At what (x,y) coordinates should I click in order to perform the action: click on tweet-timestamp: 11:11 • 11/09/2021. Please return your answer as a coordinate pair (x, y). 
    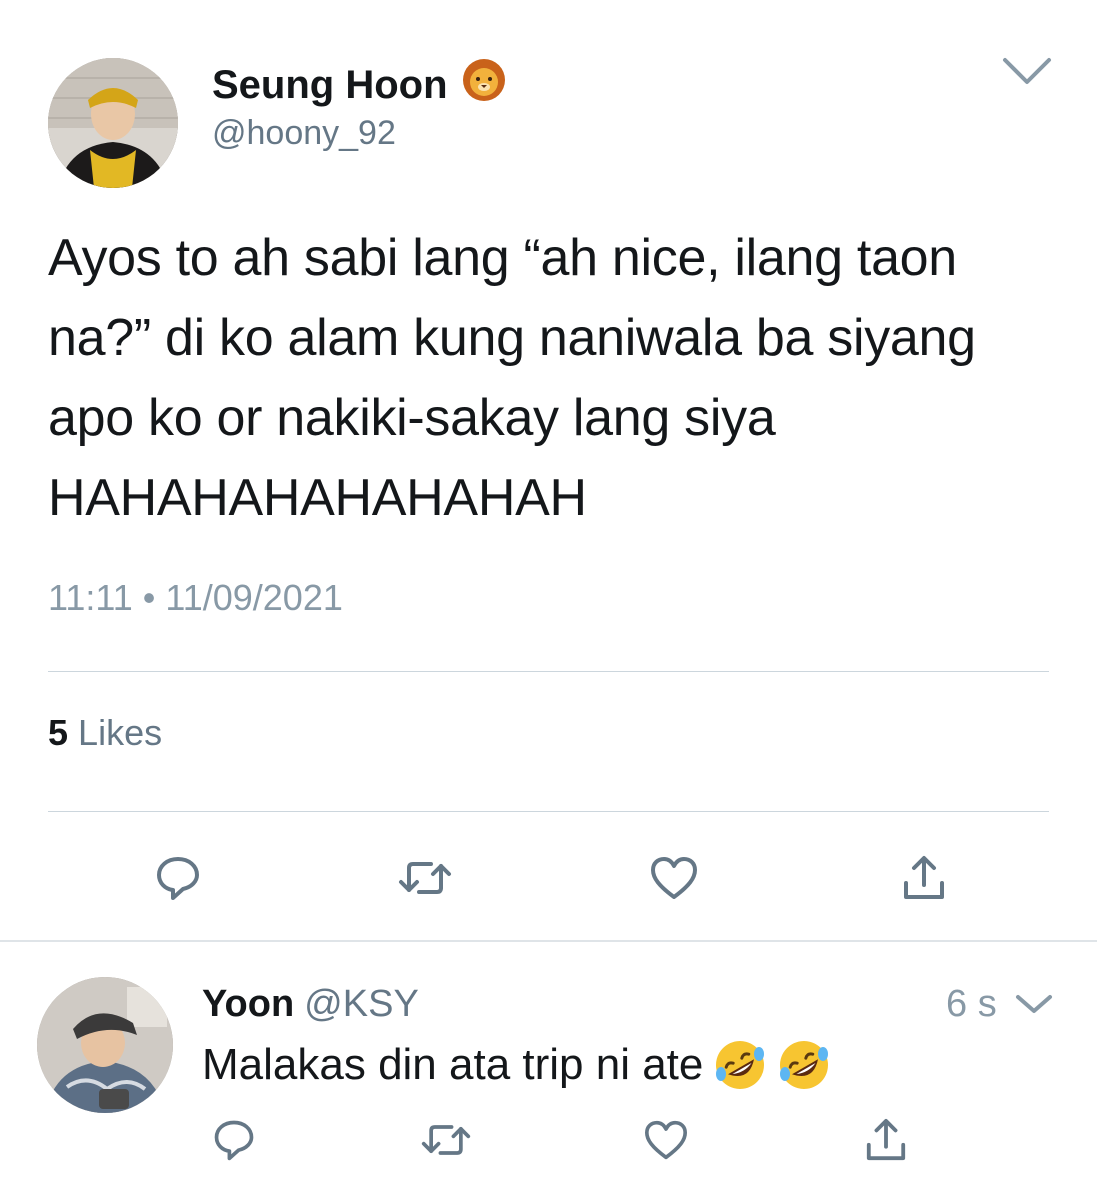
    Looking at the image, I should click on (195, 598).